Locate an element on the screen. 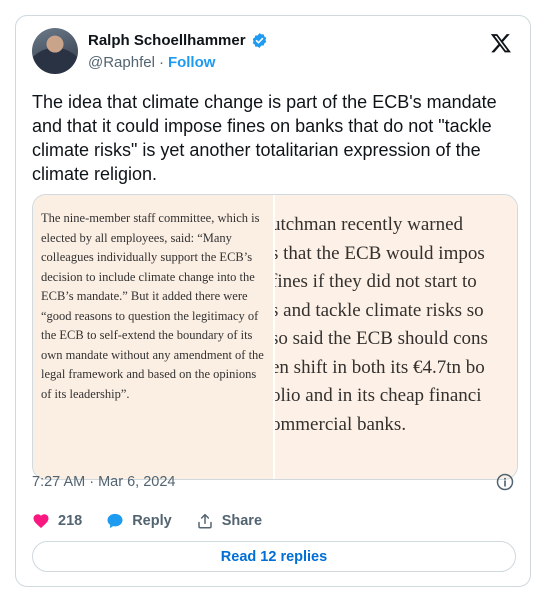  article-line: ommercial banks. is located at coordinates (341, 424).